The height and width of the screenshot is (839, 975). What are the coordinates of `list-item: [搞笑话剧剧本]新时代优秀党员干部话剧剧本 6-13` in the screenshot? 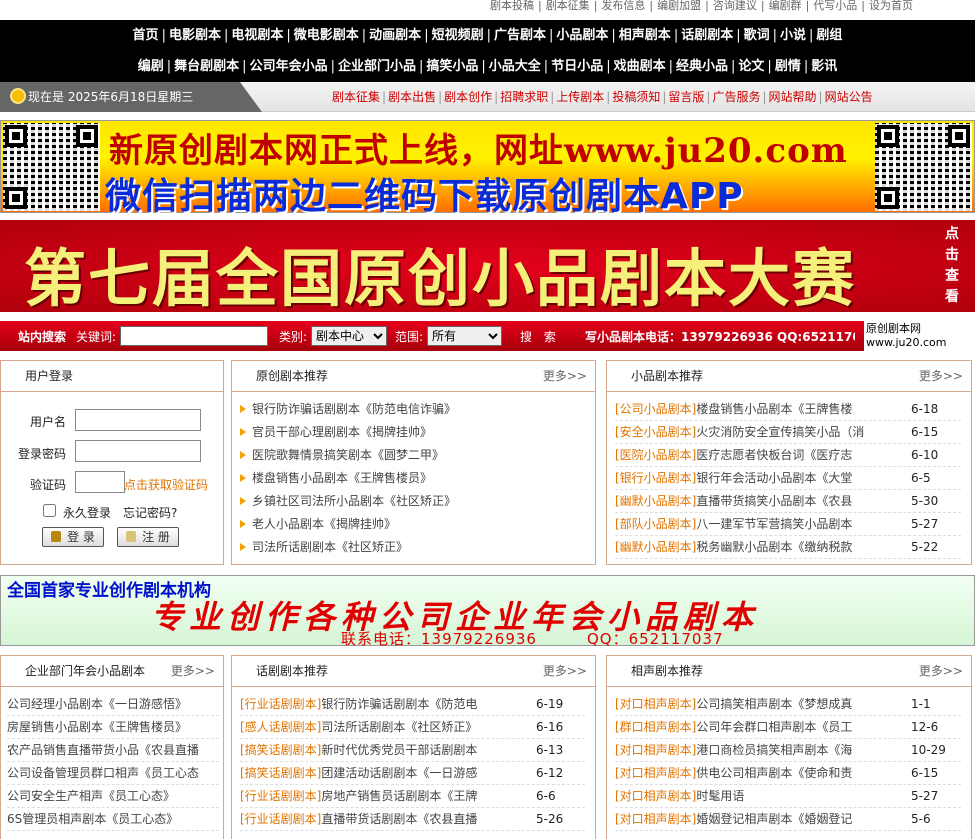 It's located at (412, 750).